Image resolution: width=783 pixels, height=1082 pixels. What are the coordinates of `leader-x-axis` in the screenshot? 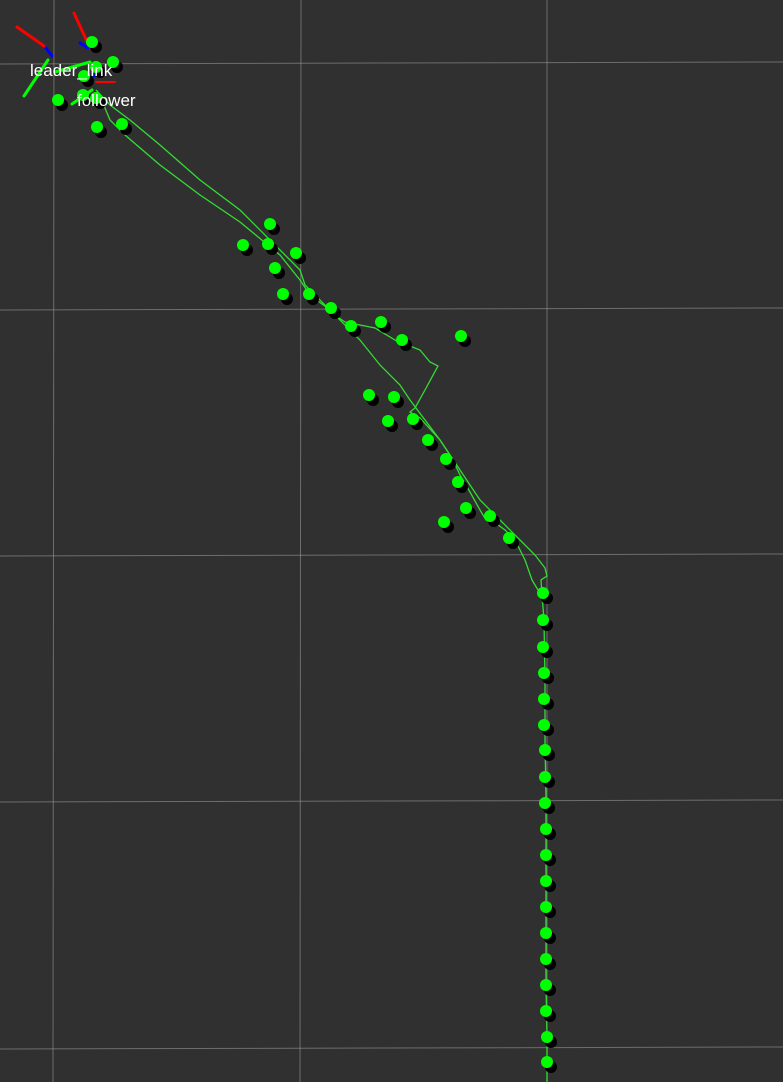 It's located at (30, 36).